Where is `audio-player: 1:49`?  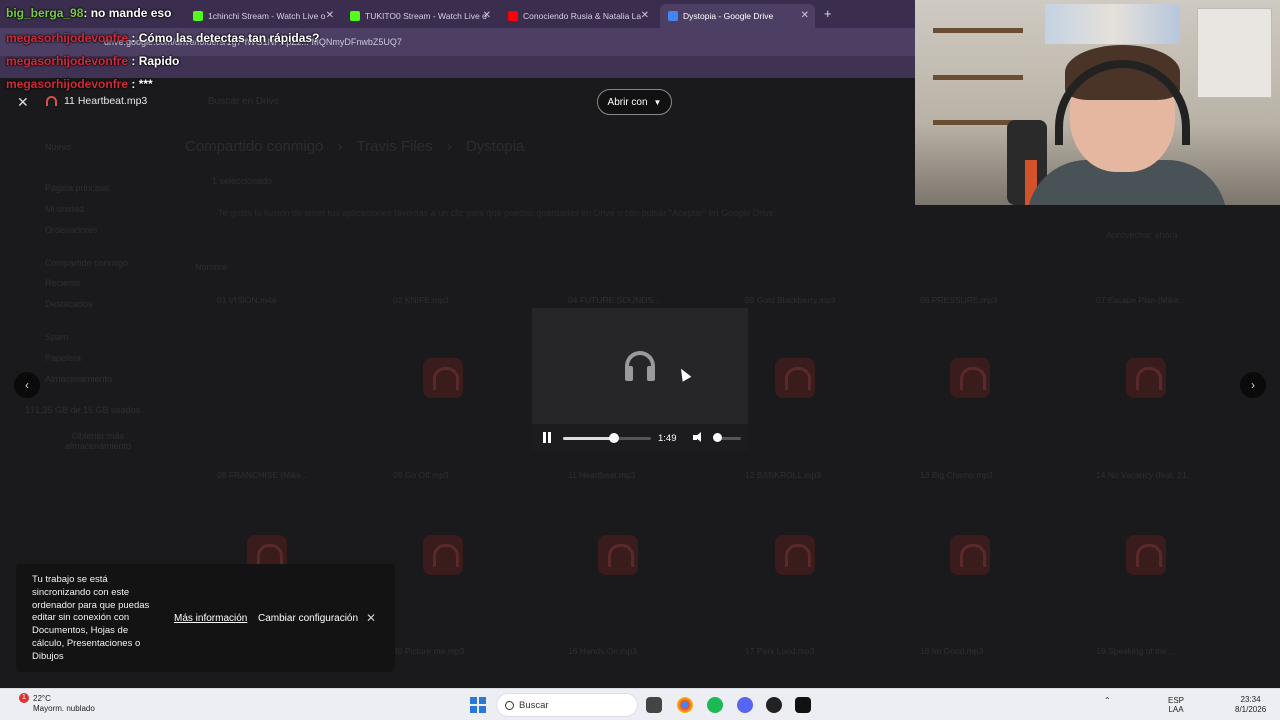
audio-player: 1:49 is located at coordinates (640, 379).